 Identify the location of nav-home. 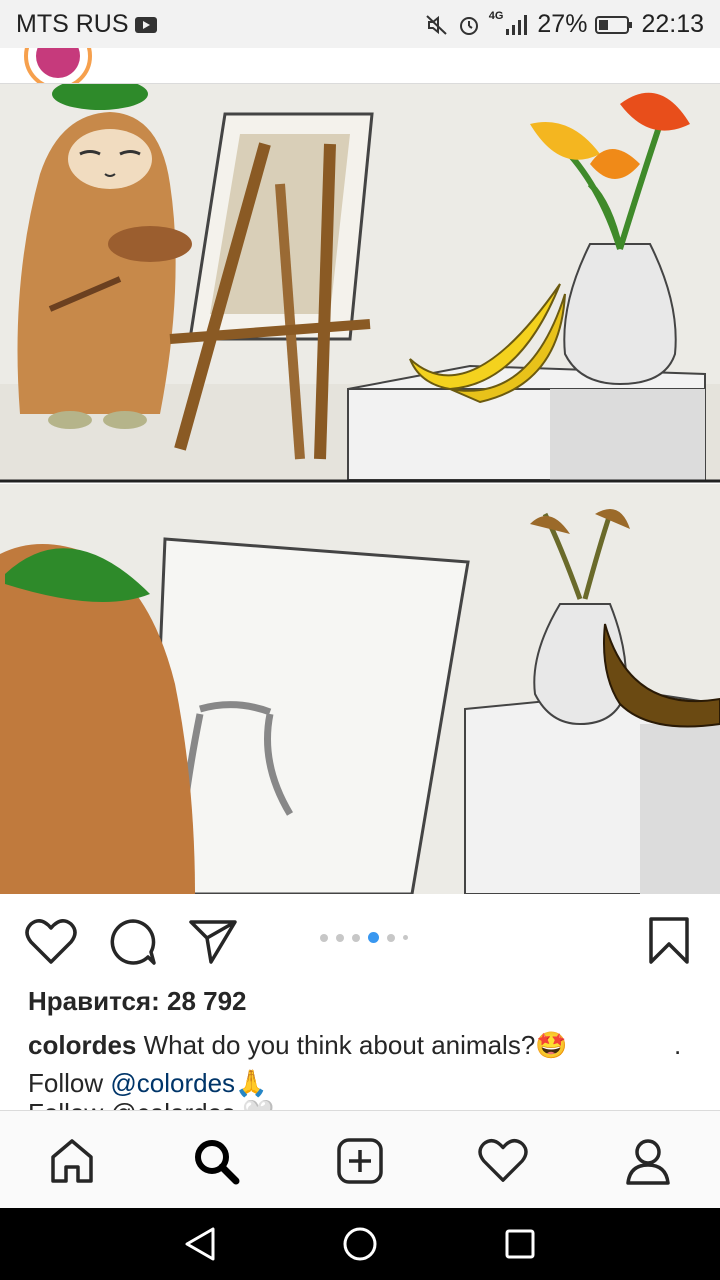
(72, 1161).